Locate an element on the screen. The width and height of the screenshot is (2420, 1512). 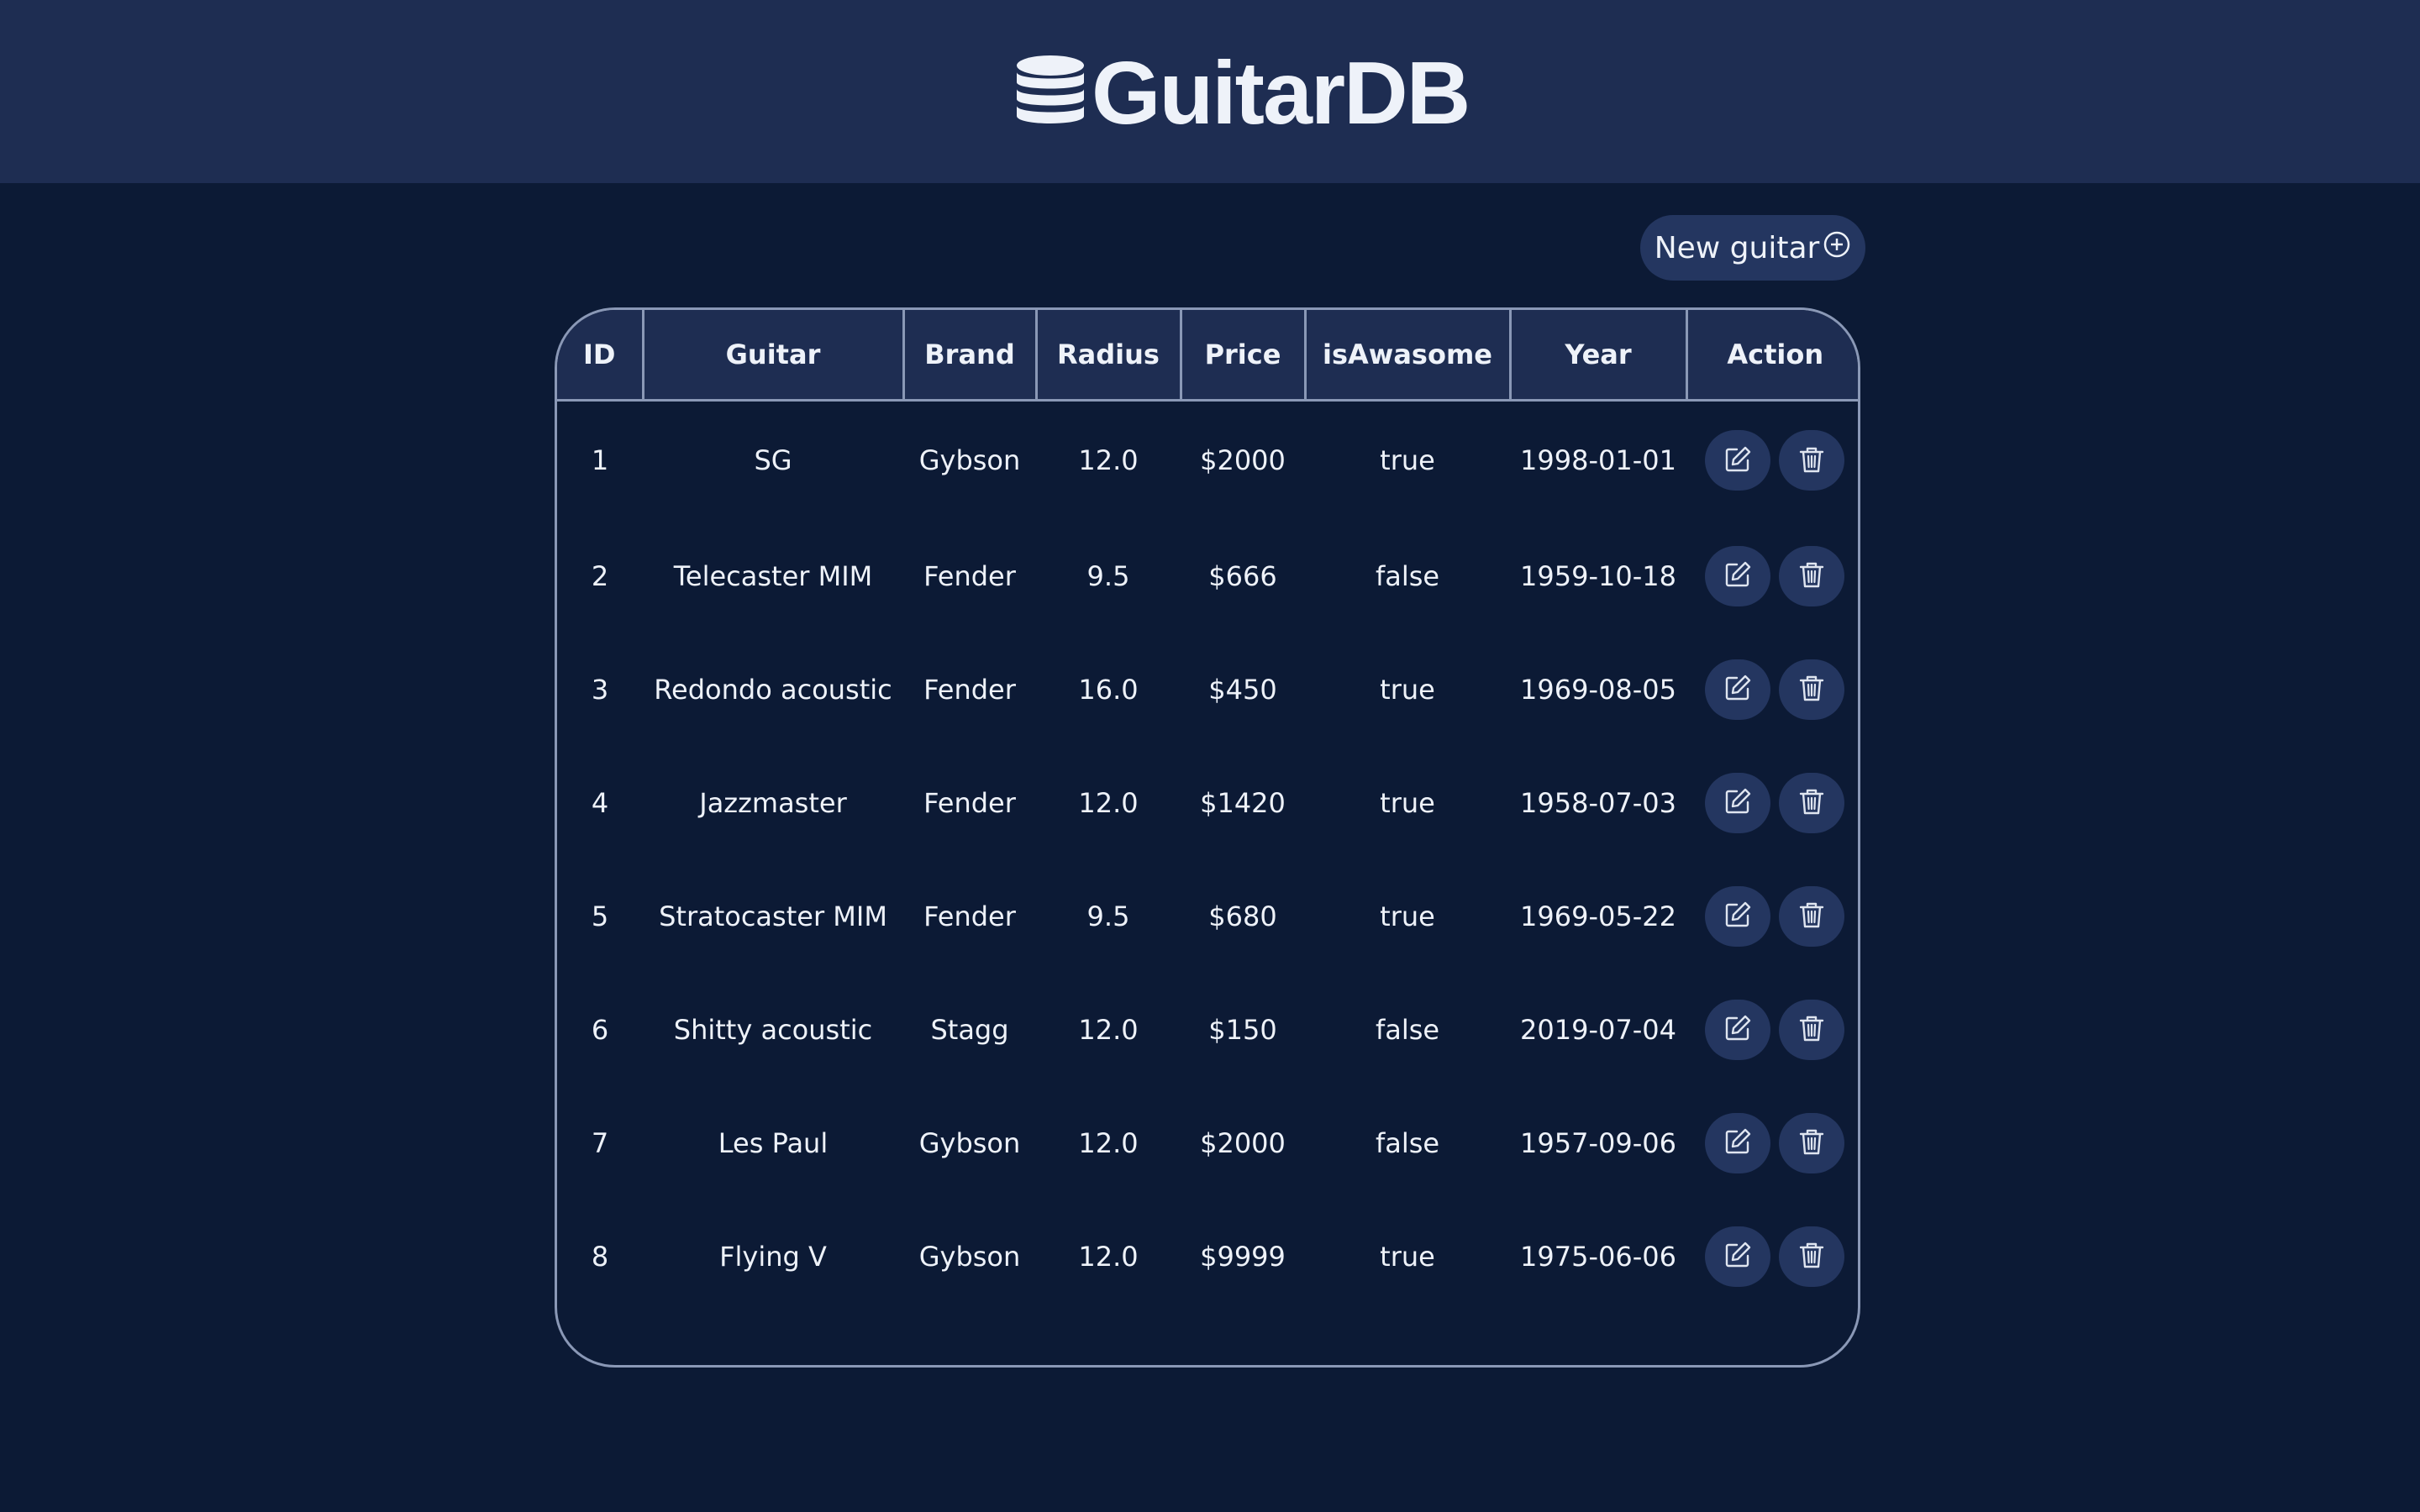
column-header-year: Year is located at coordinates (1599, 356).